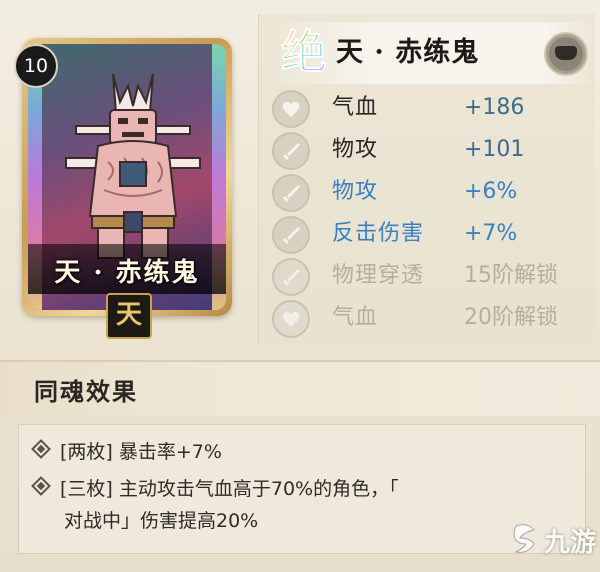  I want to click on stat-row: 物理穿透 15阶解锁, so click(432, 276).